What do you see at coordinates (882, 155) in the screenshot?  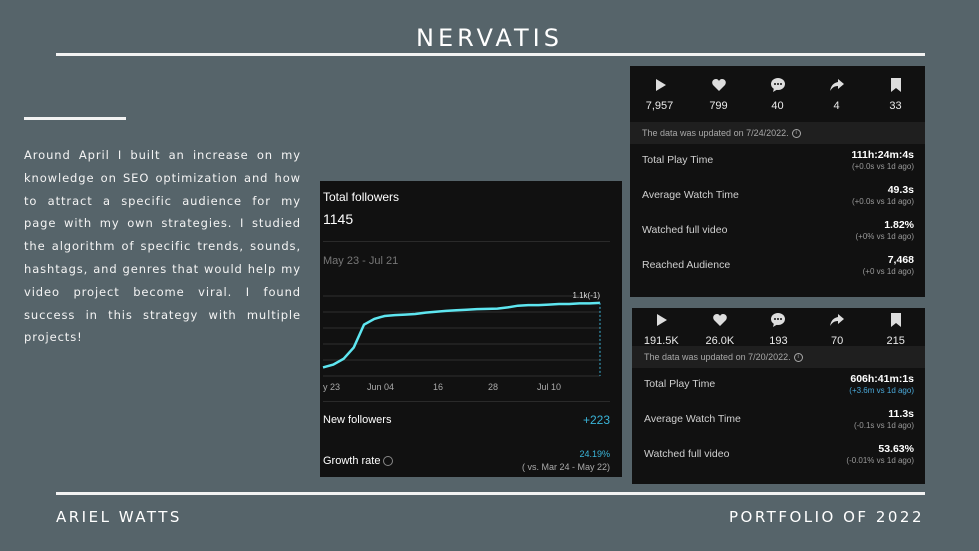 I see `metric-value: 111h:24m:4s` at bounding box center [882, 155].